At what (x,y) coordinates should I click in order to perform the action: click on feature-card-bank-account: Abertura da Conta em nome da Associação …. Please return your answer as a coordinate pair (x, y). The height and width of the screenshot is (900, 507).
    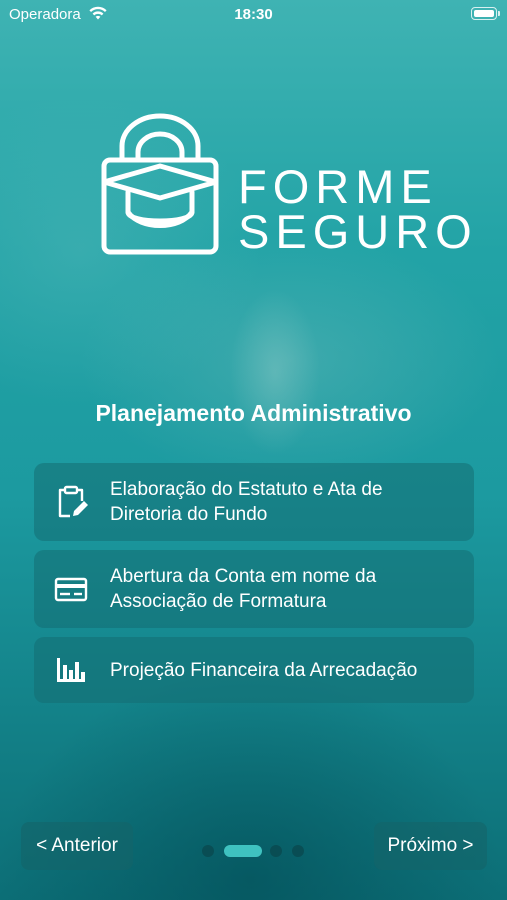
    Looking at the image, I should click on (254, 589).